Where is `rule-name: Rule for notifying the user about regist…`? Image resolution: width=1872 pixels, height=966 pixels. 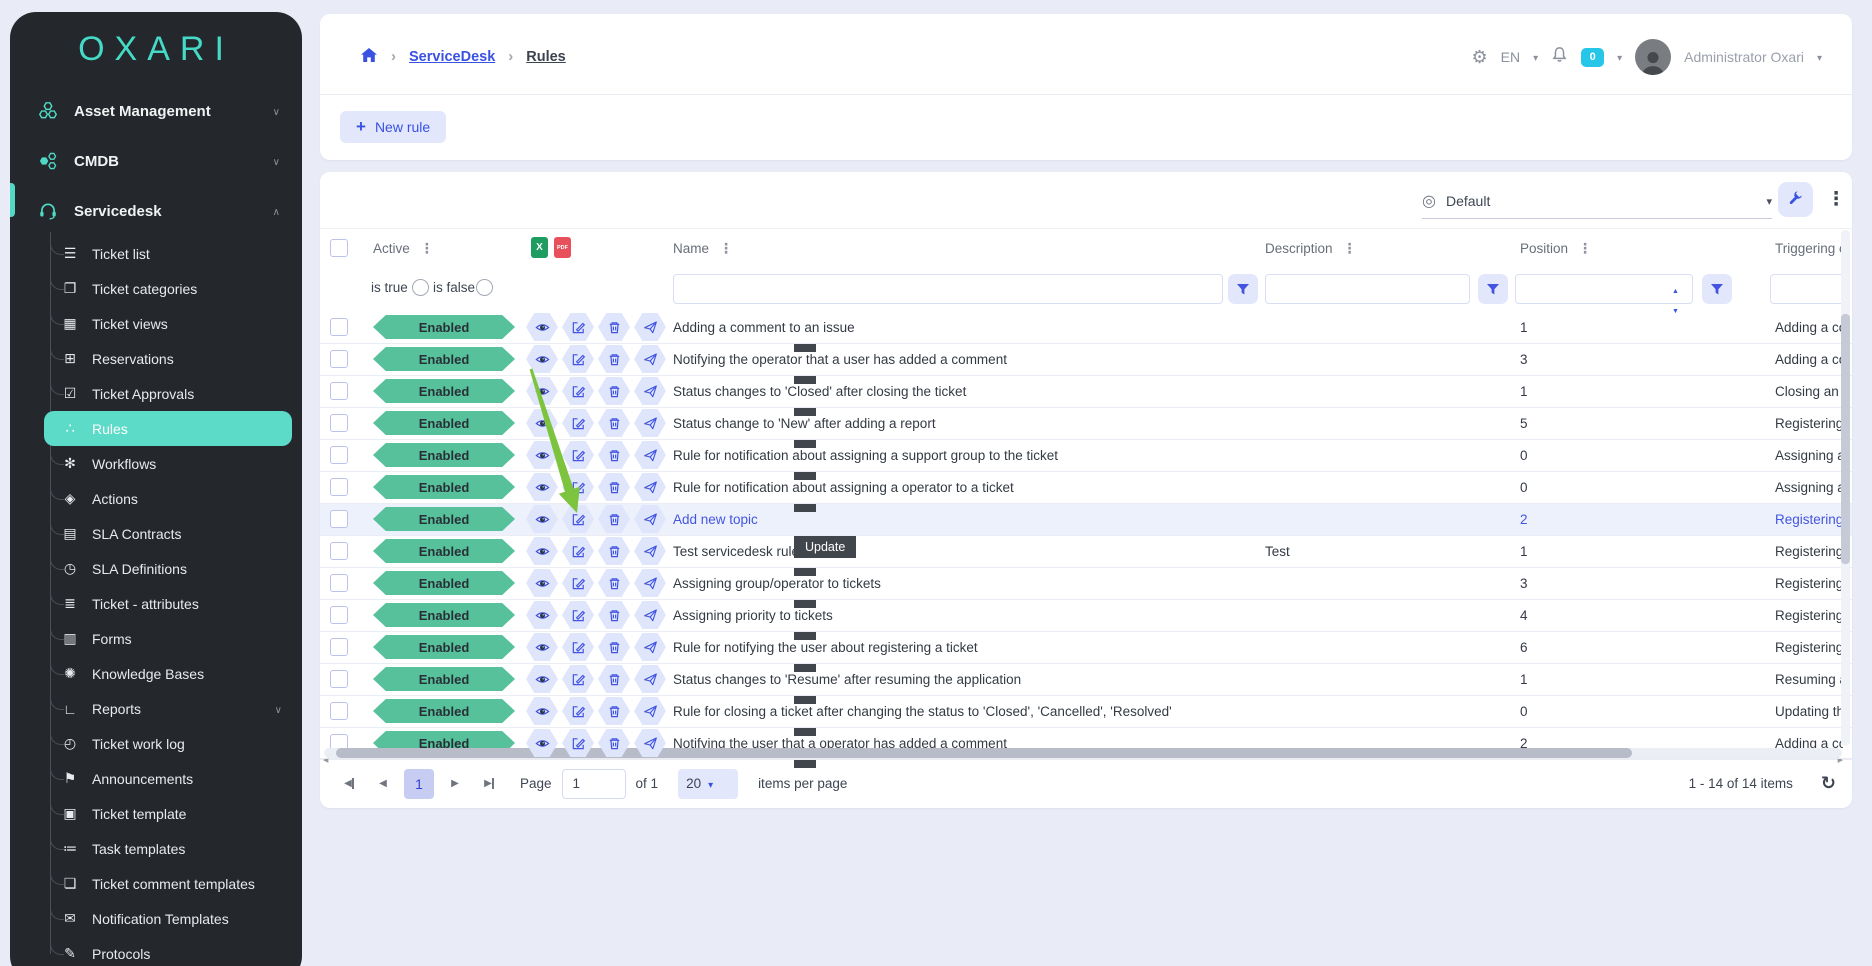
rule-name: Rule for notifying the user about regist… is located at coordinates (825, 647).